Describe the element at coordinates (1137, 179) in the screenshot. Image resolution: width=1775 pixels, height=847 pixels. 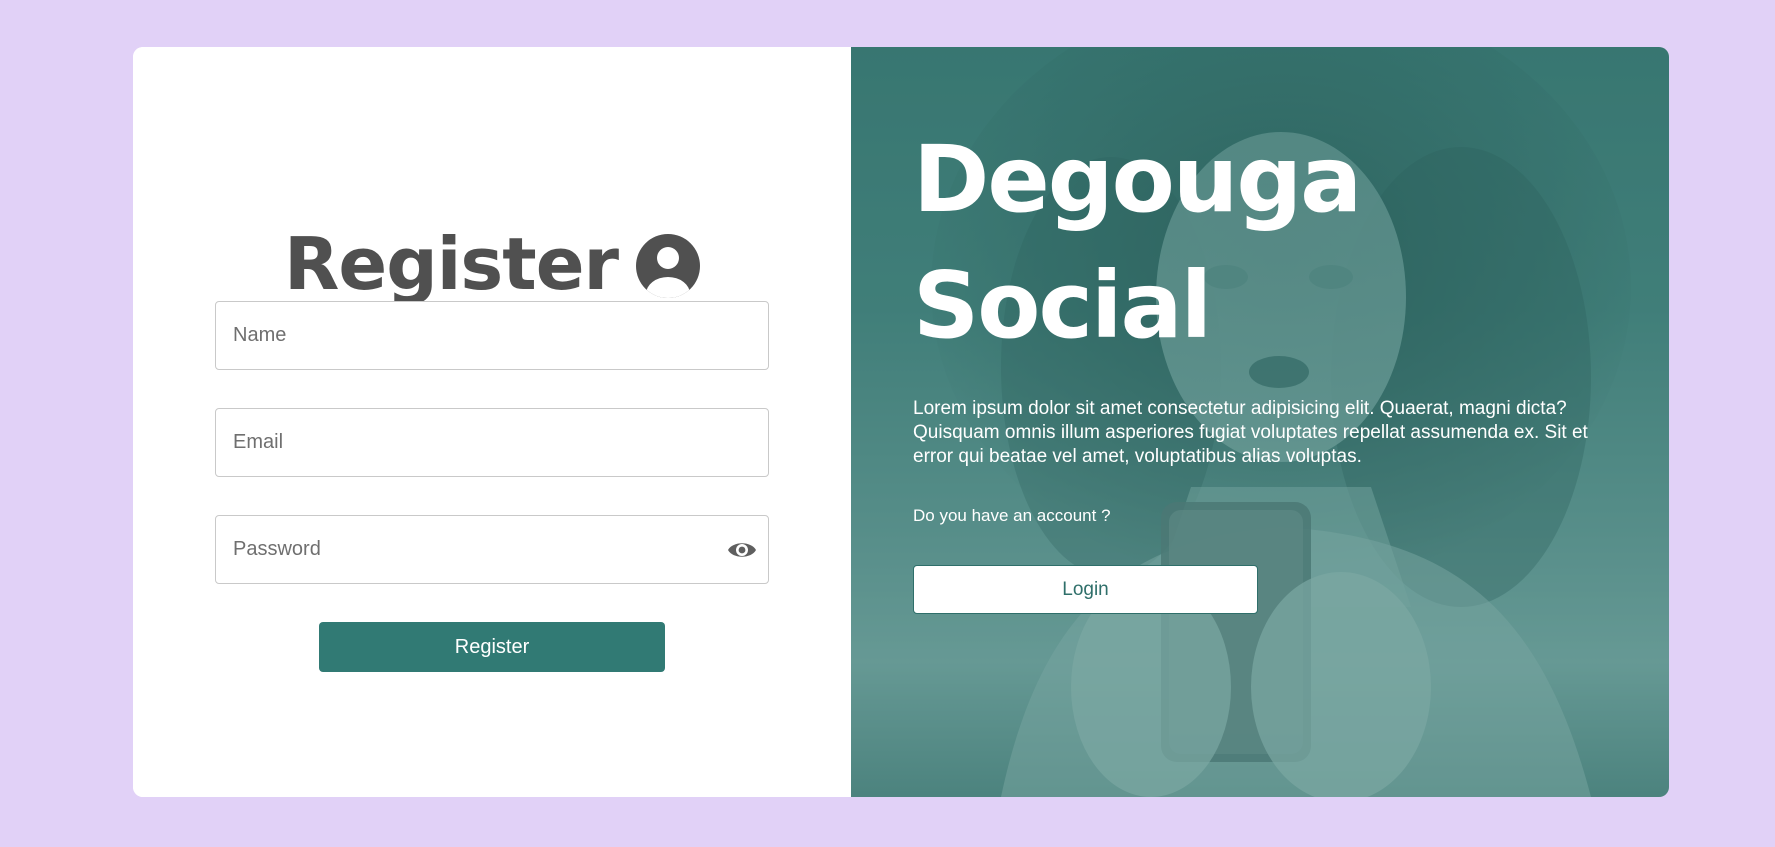
I see `brand-line-1: Degouga` at that location.